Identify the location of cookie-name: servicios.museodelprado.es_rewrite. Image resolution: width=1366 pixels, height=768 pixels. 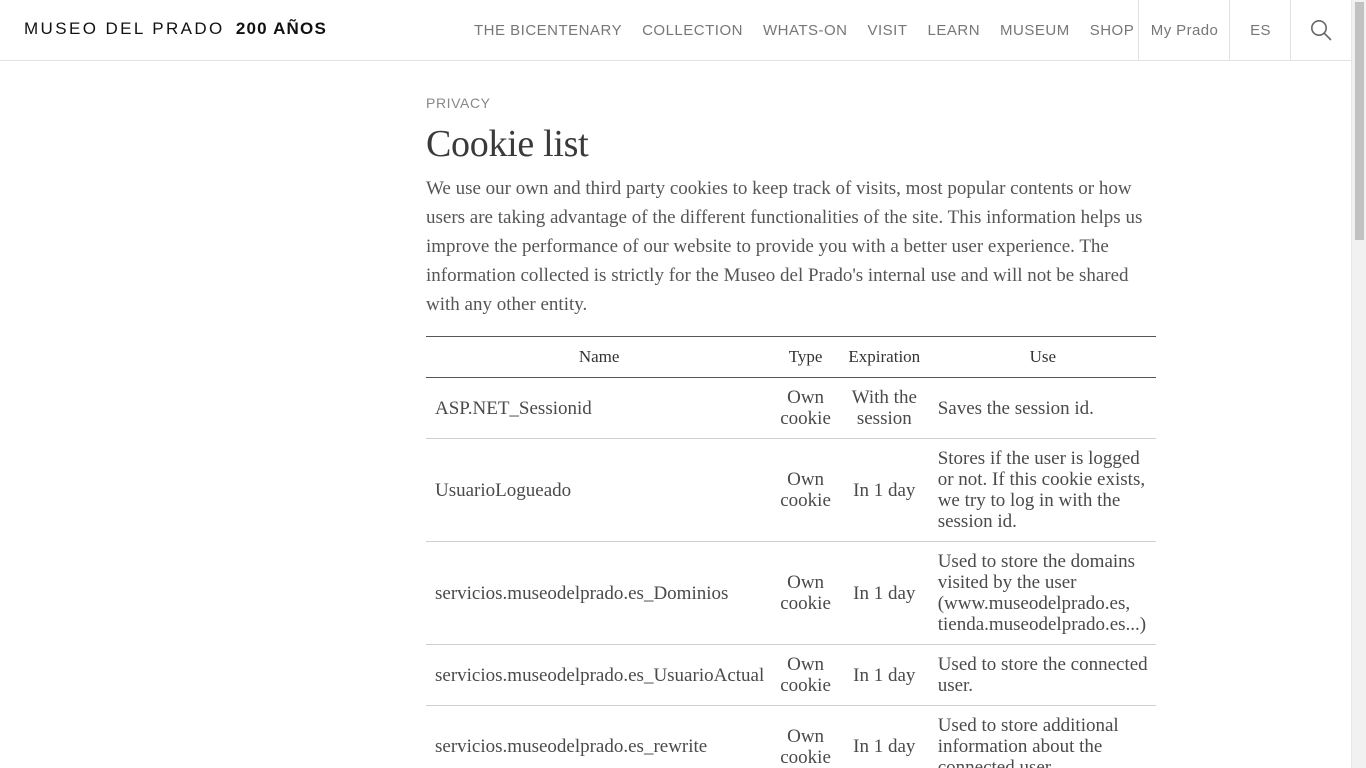
(599, 736).